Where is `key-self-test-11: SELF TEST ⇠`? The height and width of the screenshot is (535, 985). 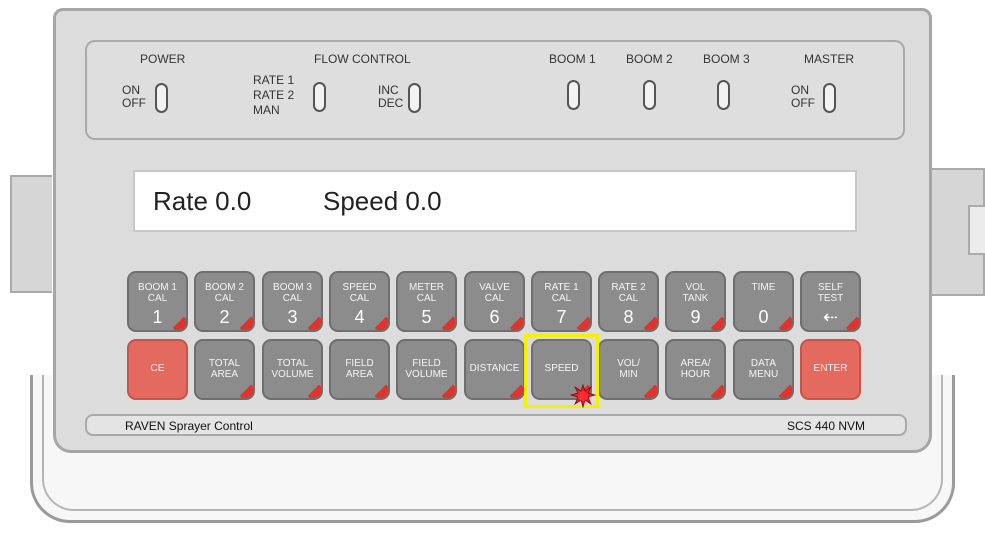
key-self-test-11: SELF TEST ⇠ is located at coordinates (830, 301).